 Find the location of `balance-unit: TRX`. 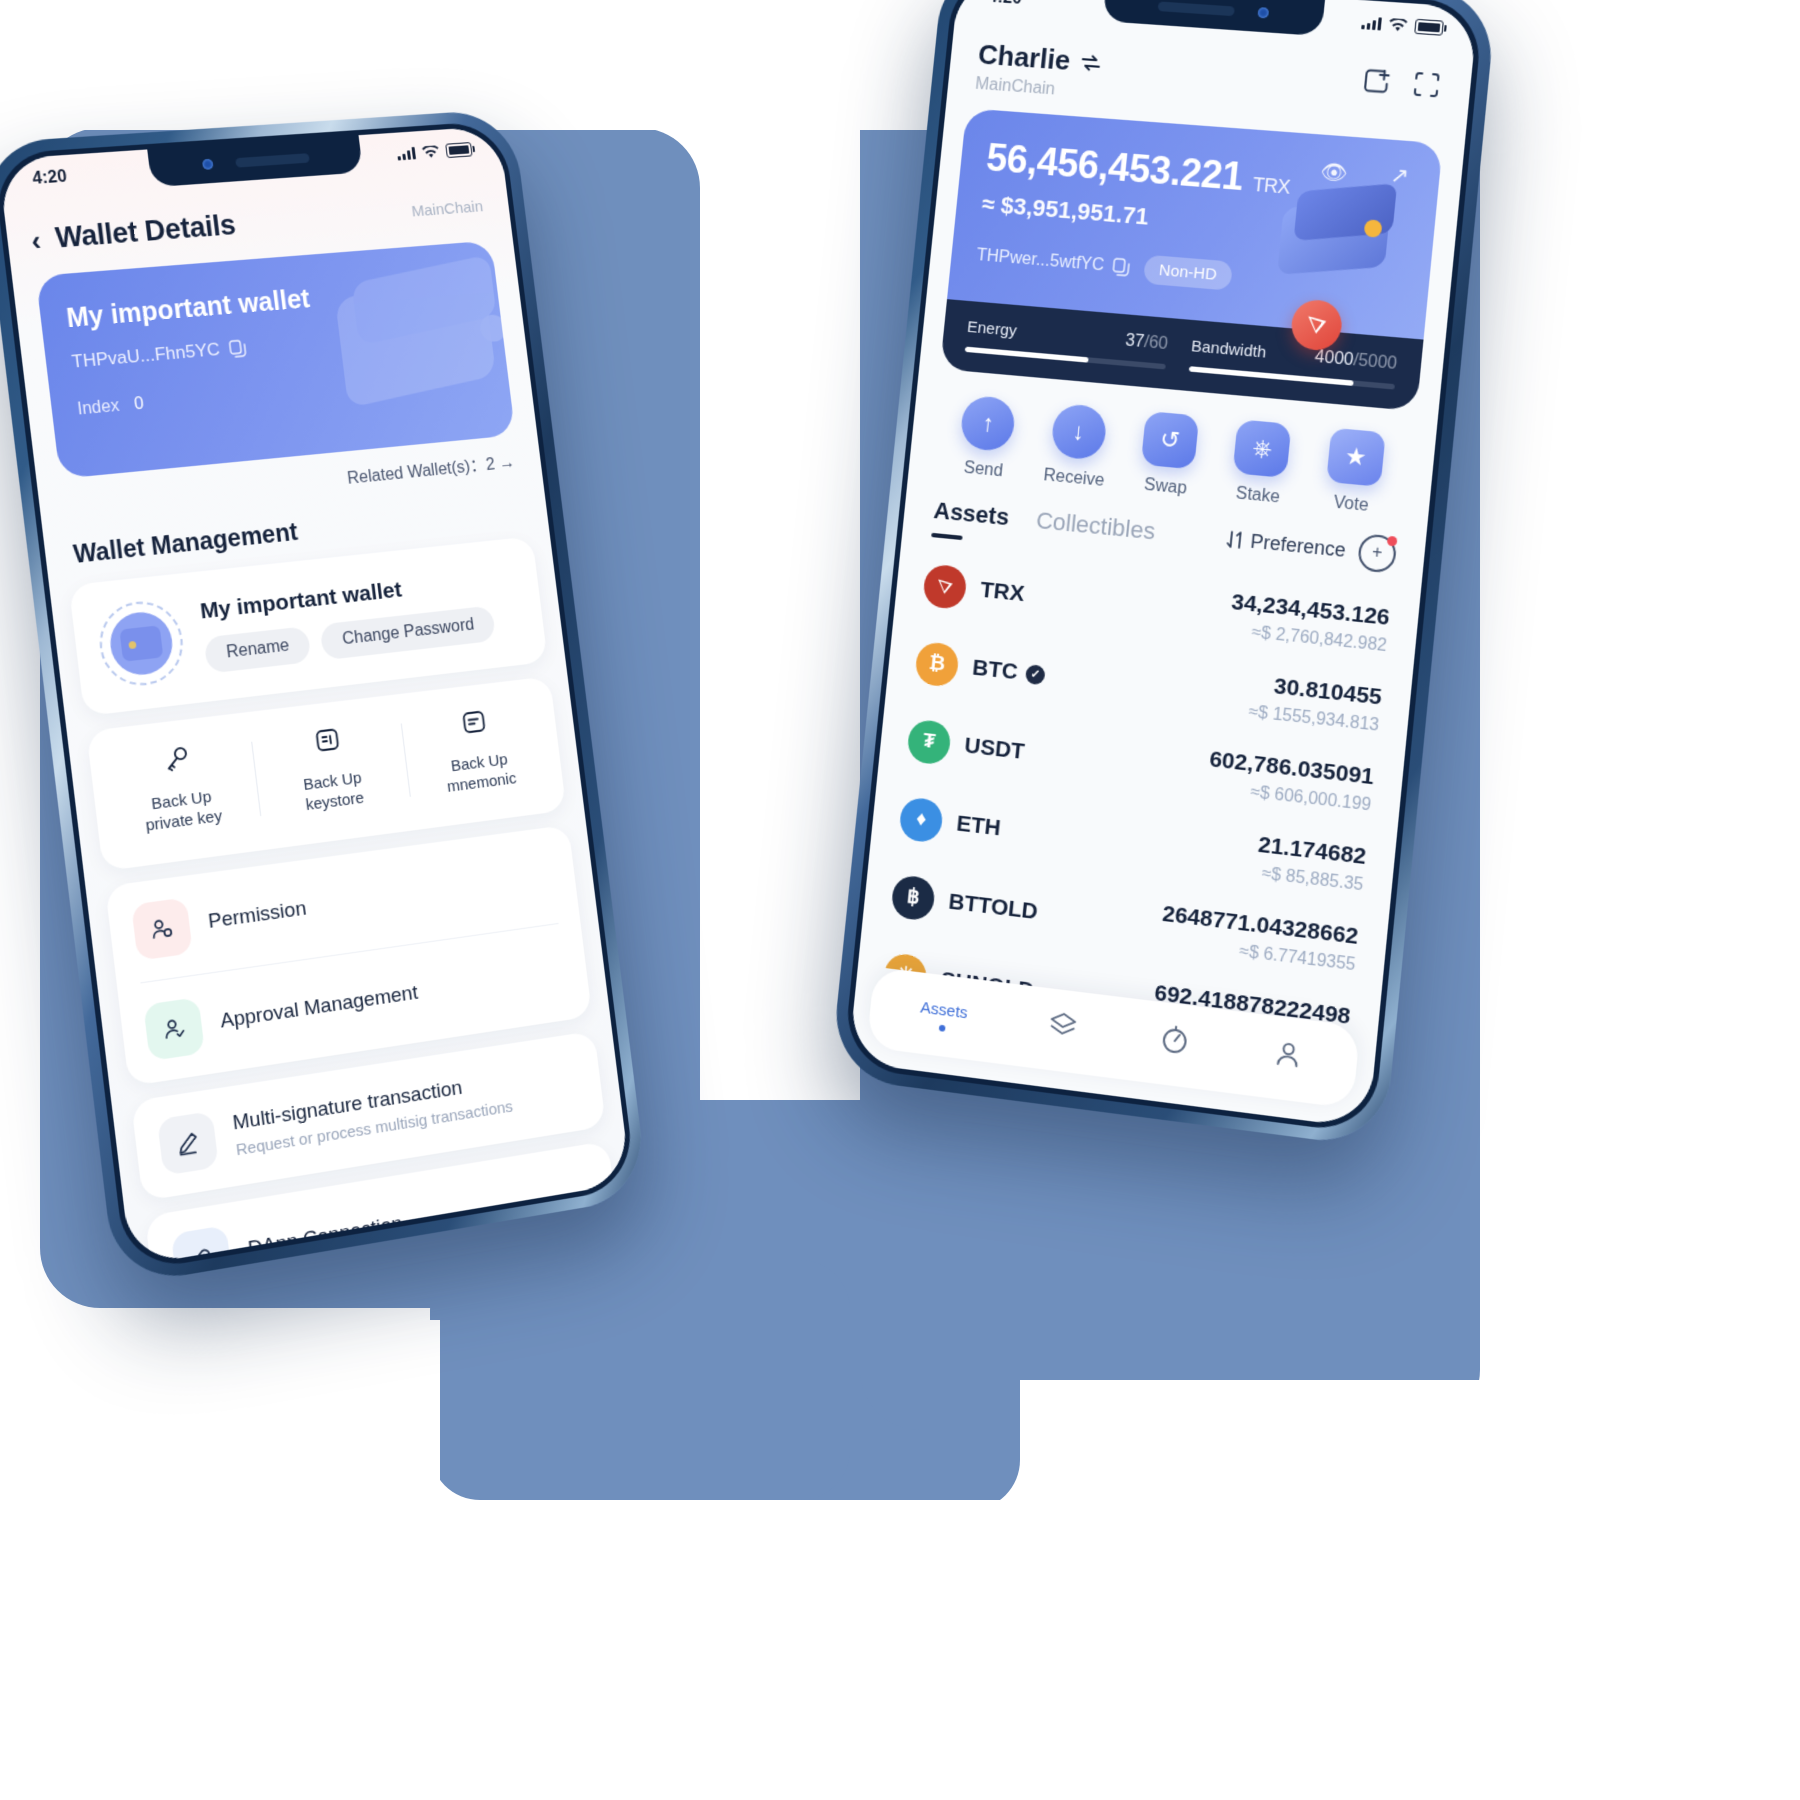

balance-unit: TRX is located at coordinates (1271, 186).